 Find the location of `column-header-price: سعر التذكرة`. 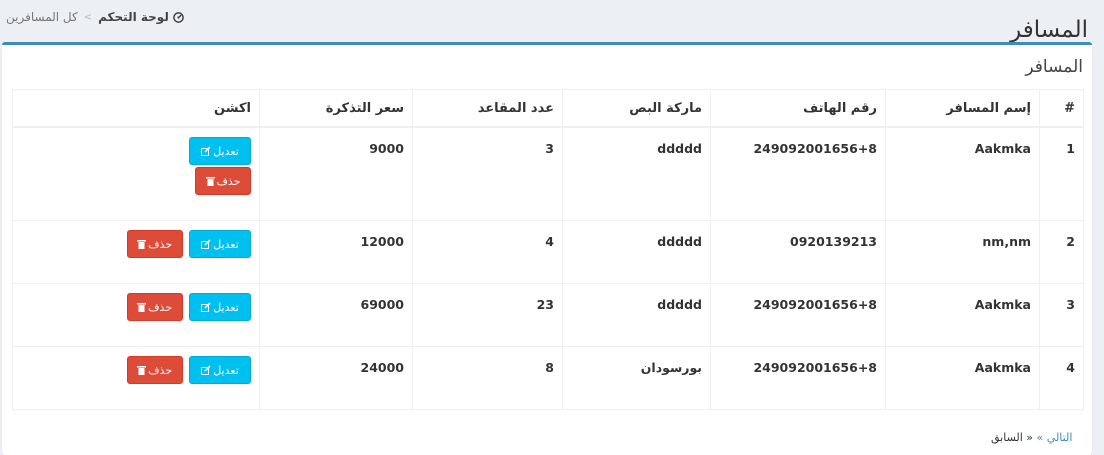

column-header-price: سعر التذكرة is located at coordinates (336, 108).